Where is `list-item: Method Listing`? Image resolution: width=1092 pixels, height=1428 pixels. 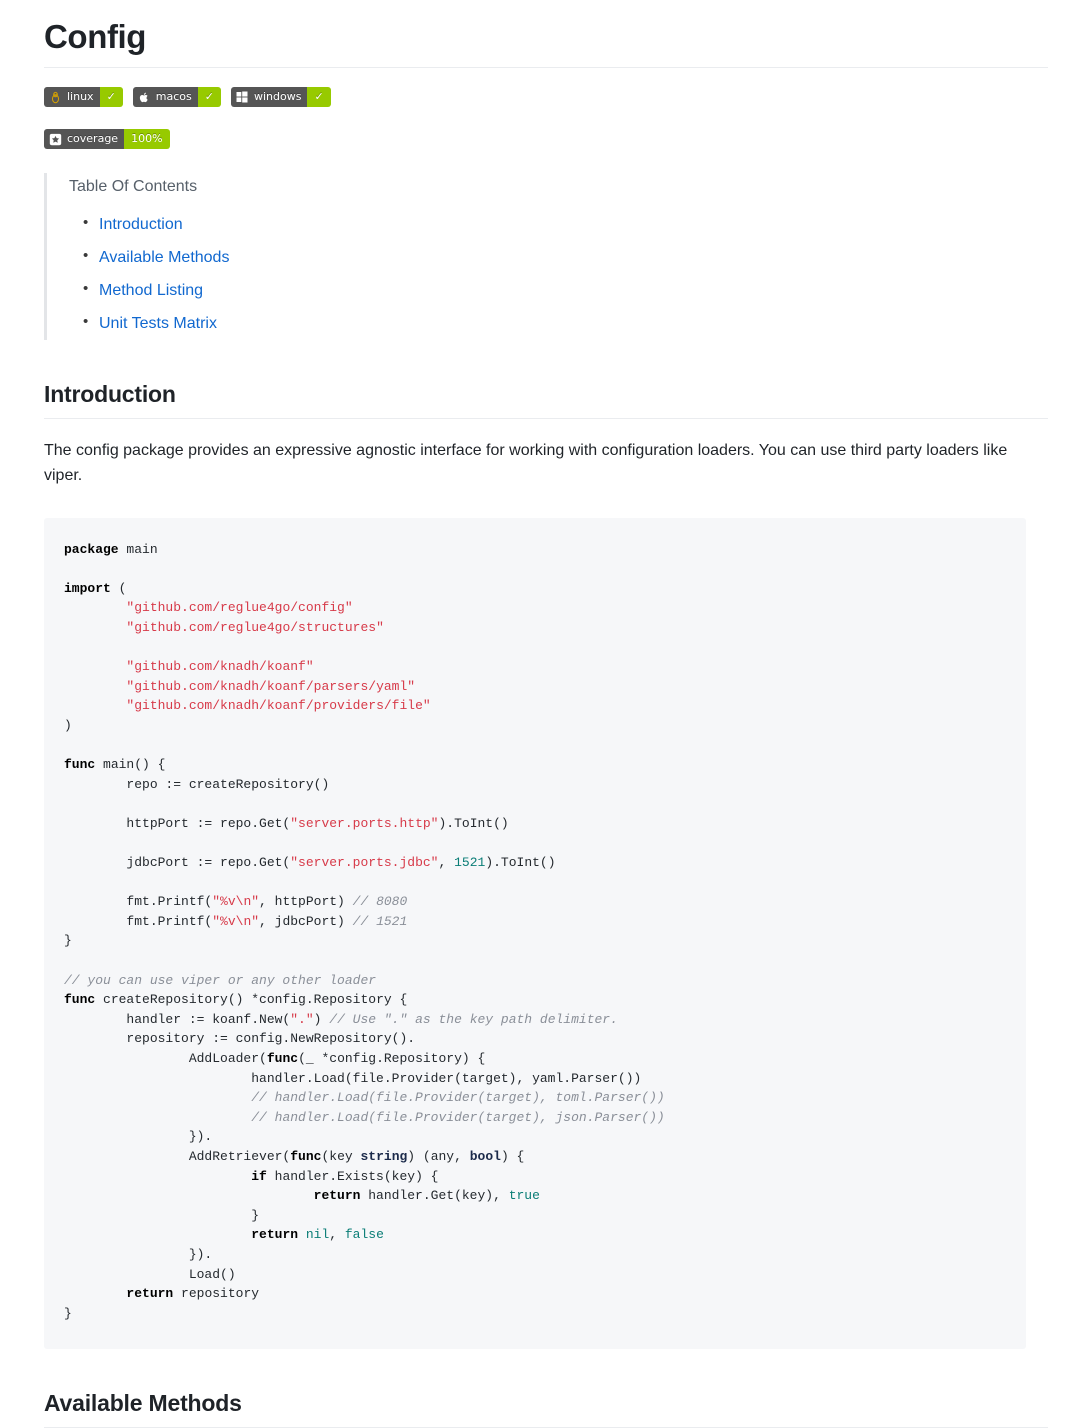
list-item: Method Listing is located at coordinates (565, 290).